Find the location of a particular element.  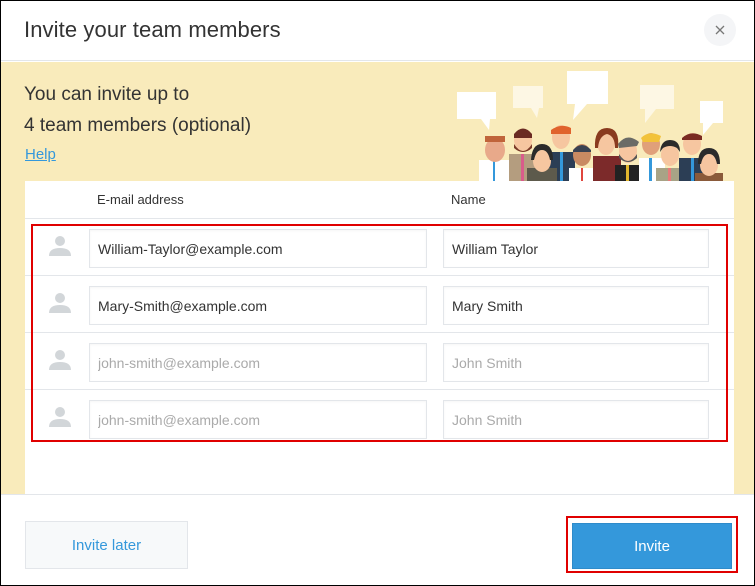

close-icon is located at coordinates (720, 30).